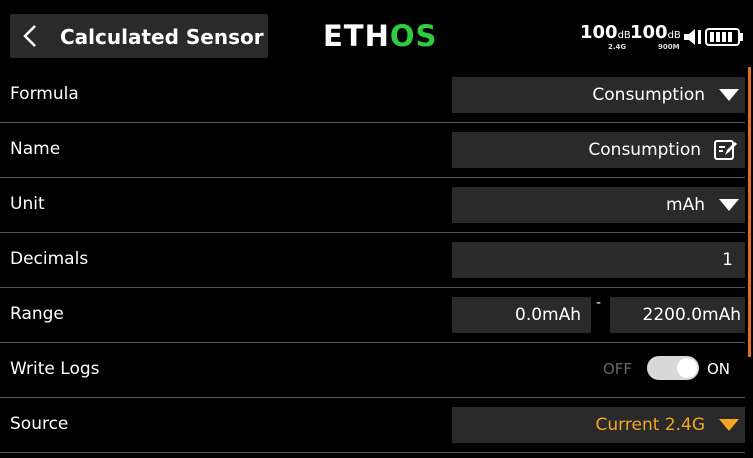  What do you see at coordinates (719, 369) in the screenshot?
I see `toggle-on-label: ON` at bounding box center [719, 369].